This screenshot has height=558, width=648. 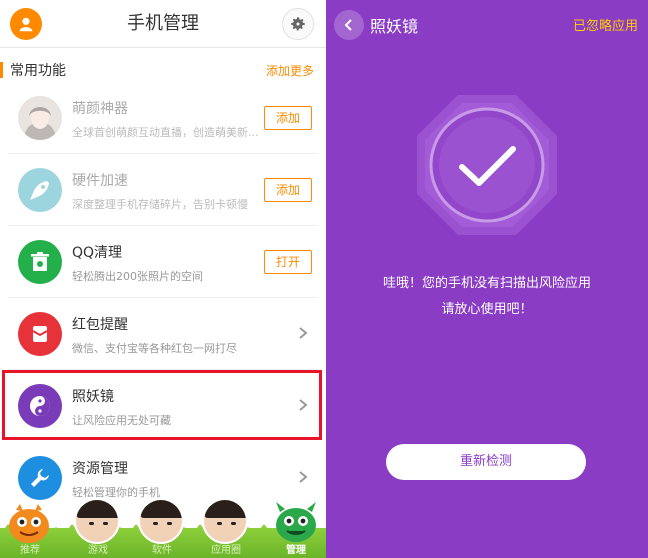 I want to click on page-title: 手机管理, so click(x=163, y=23).